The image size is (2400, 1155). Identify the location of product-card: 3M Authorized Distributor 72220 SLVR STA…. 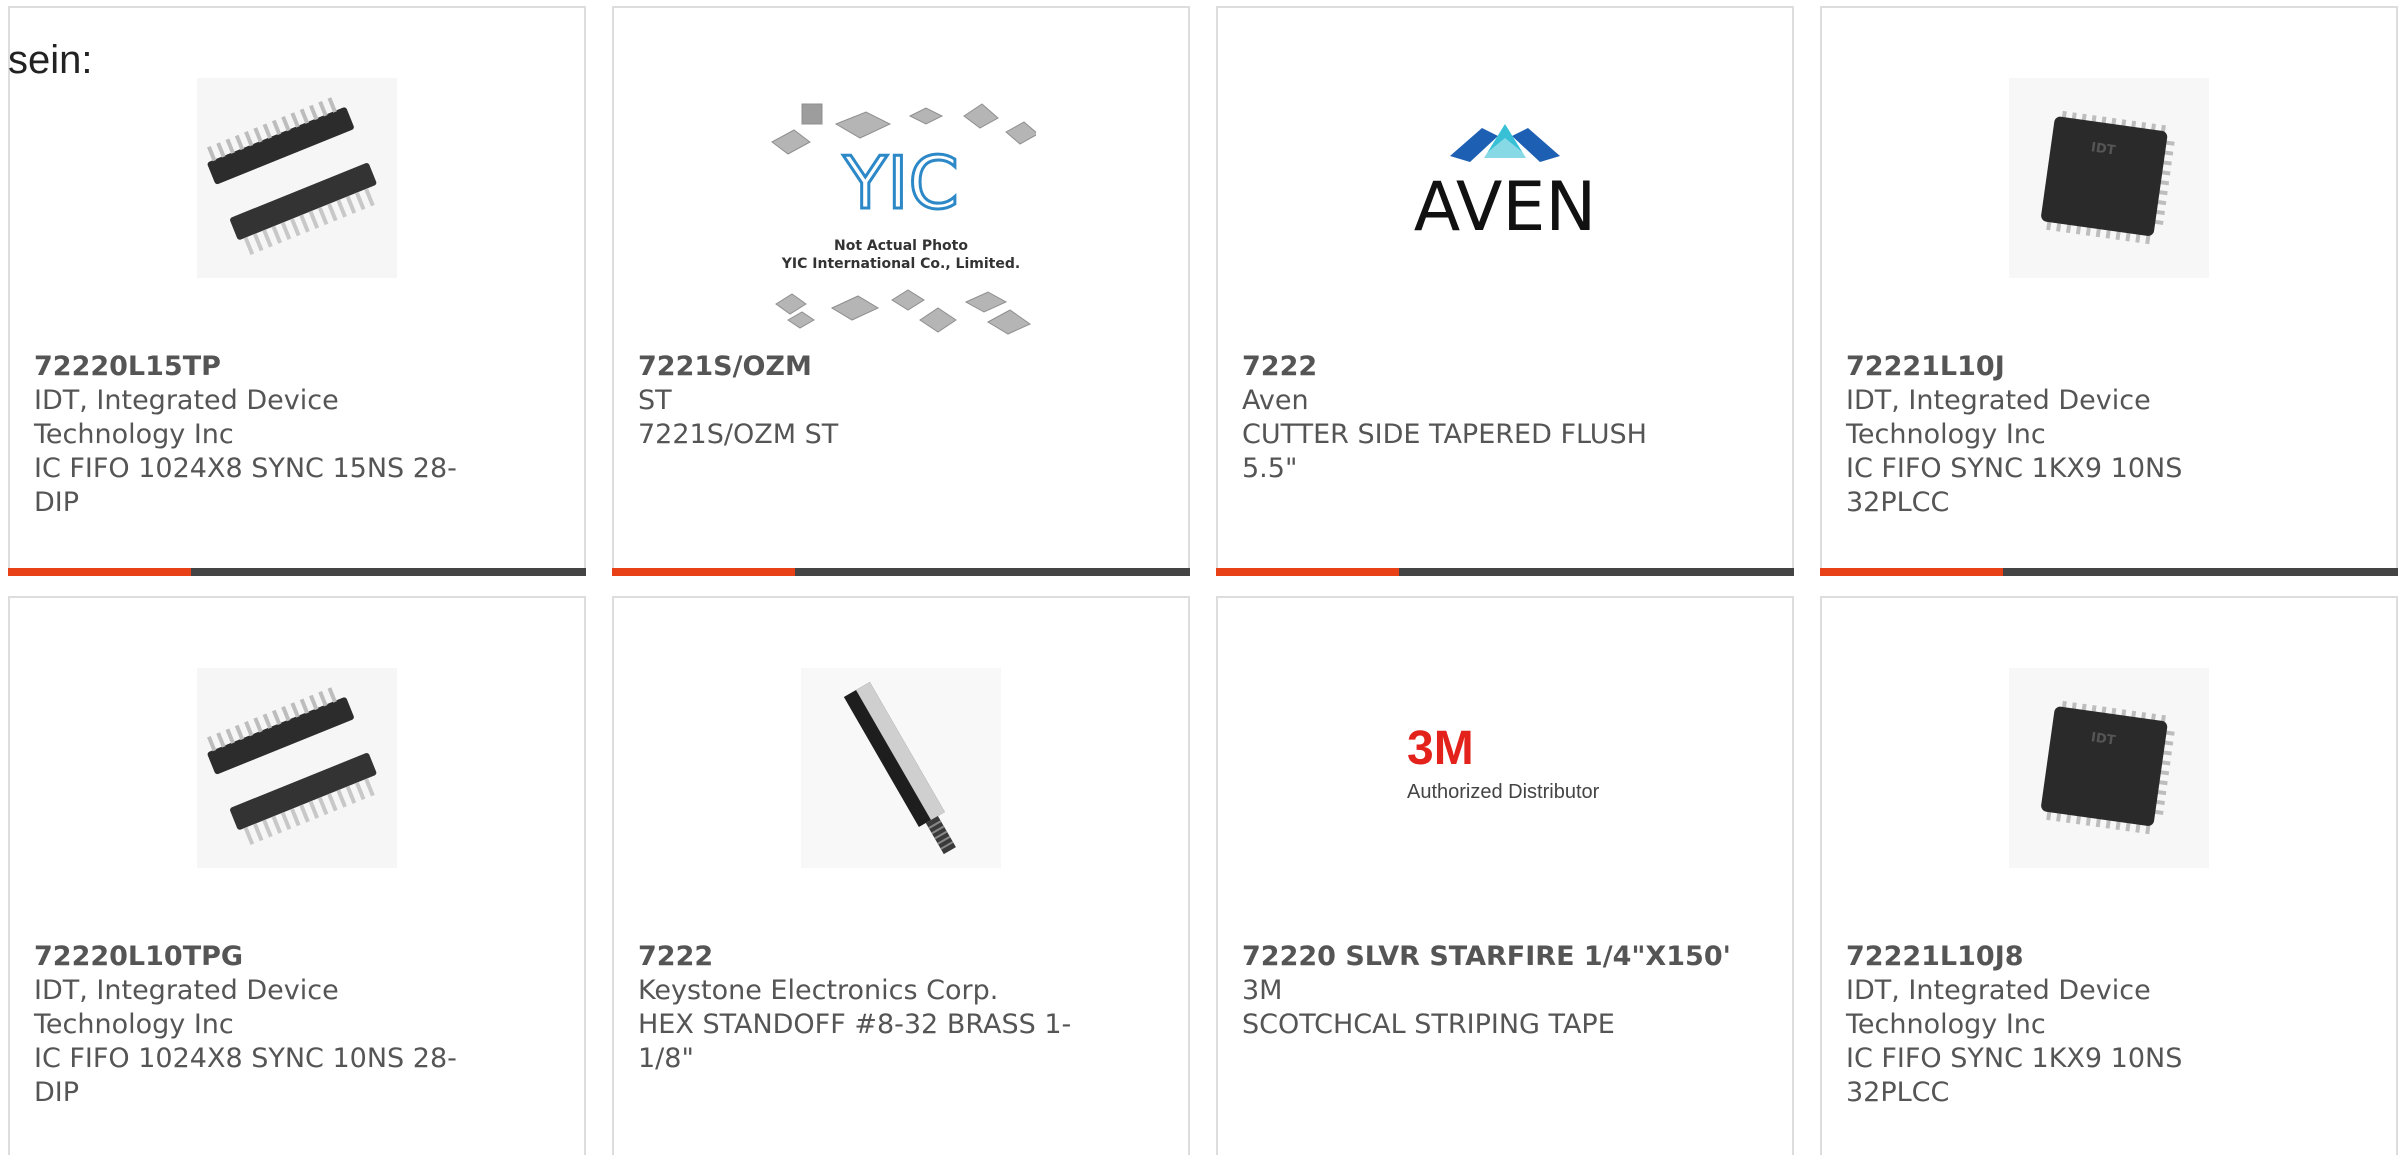
(1505, 875).